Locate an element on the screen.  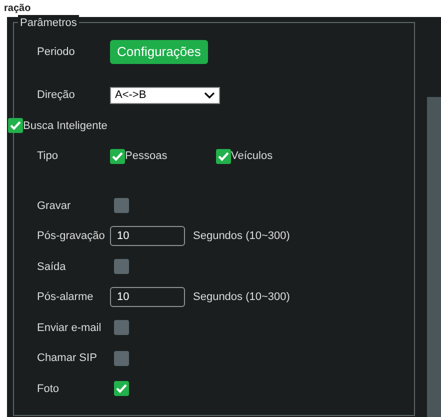
scrollbar is located at coordinates (431, 216).